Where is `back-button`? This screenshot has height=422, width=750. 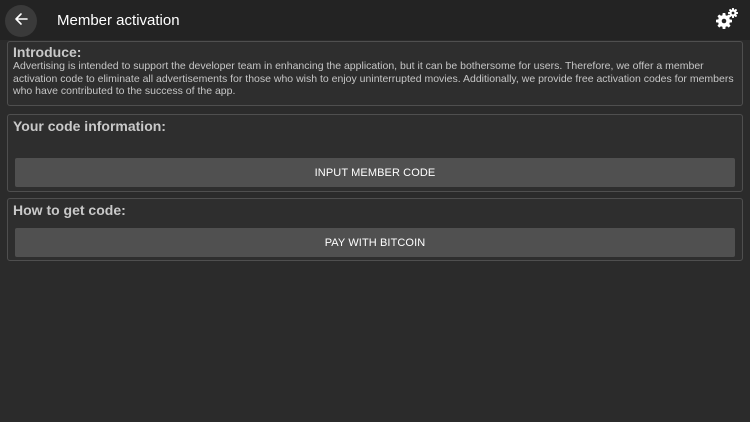
back-button is located at coordinates (21, 21).